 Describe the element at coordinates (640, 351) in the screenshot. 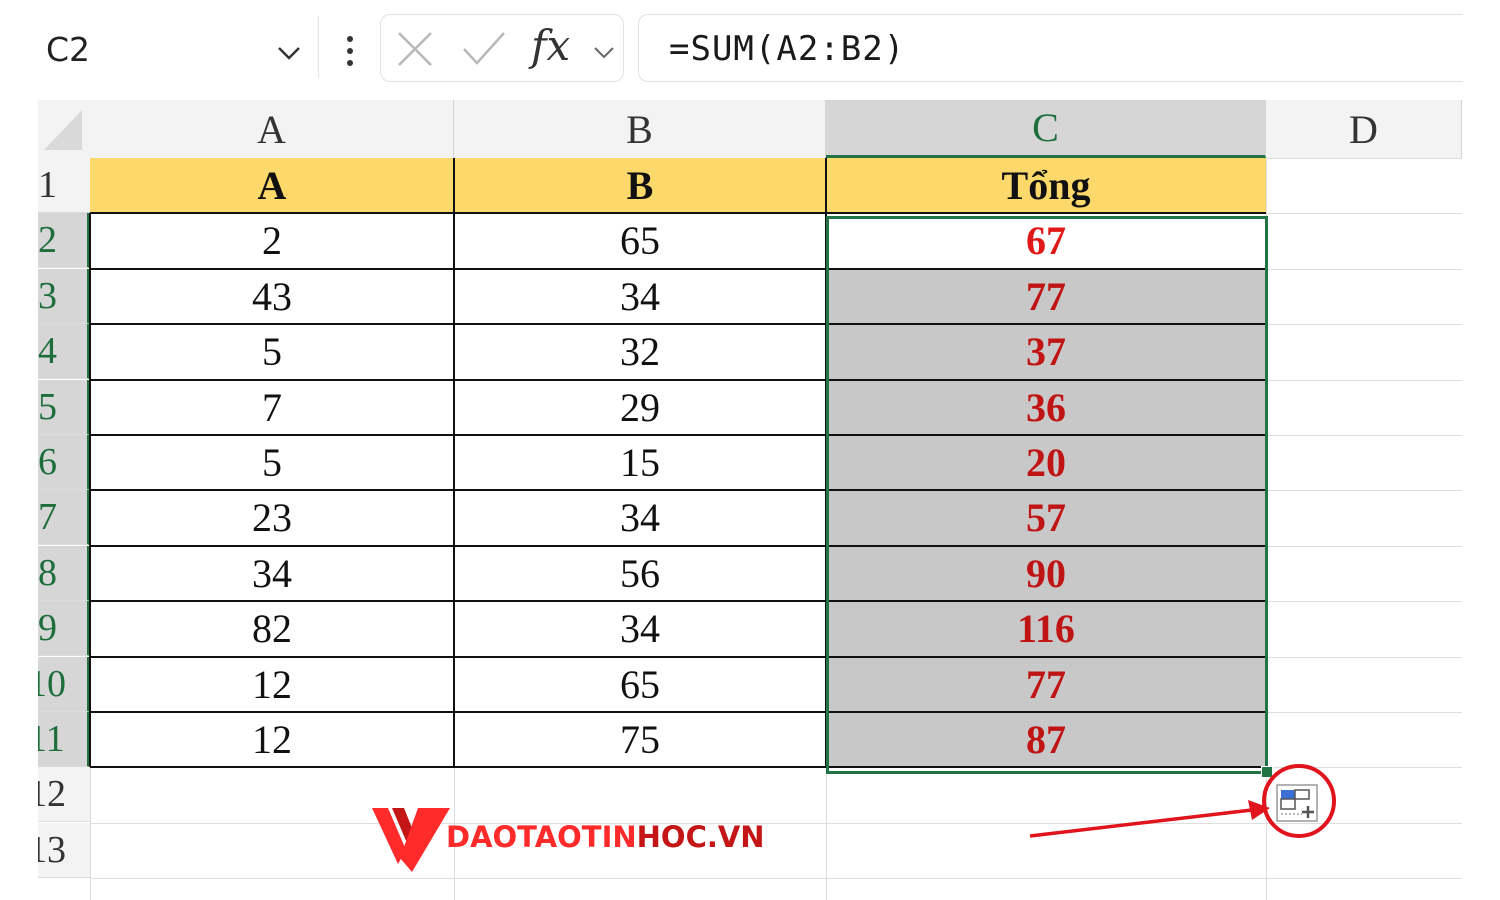

I see `data-cell: 32` at that location.